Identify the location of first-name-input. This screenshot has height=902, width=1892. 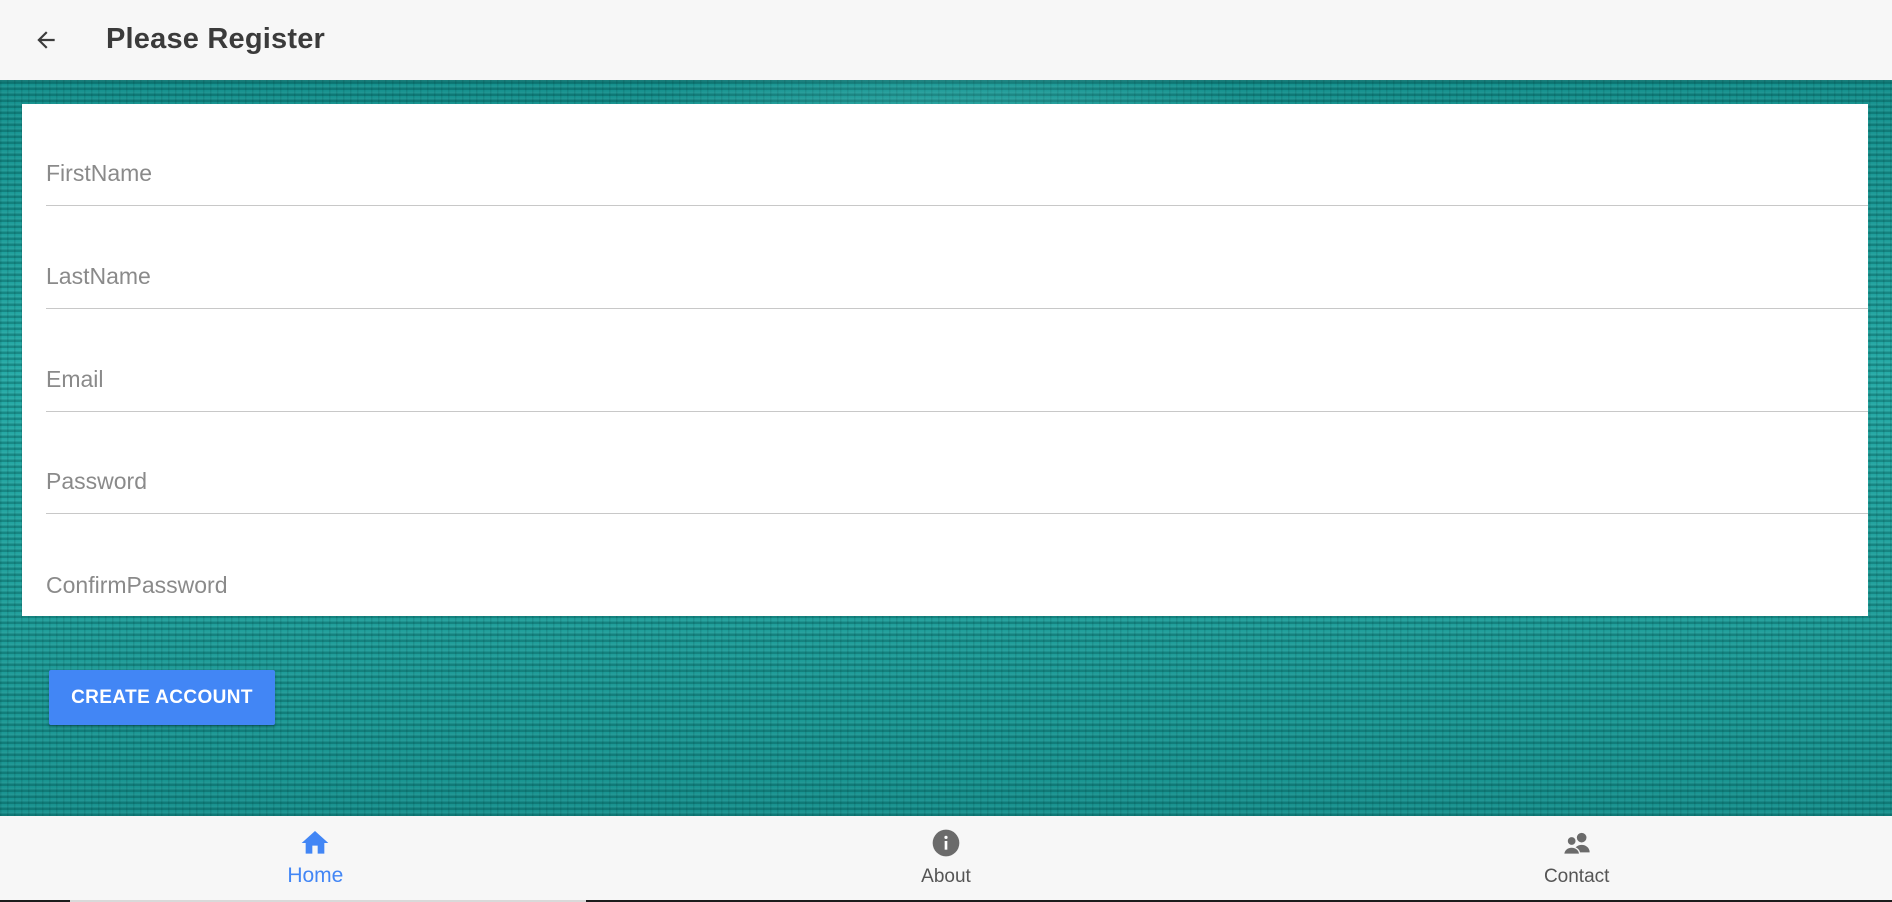
(957, 178).